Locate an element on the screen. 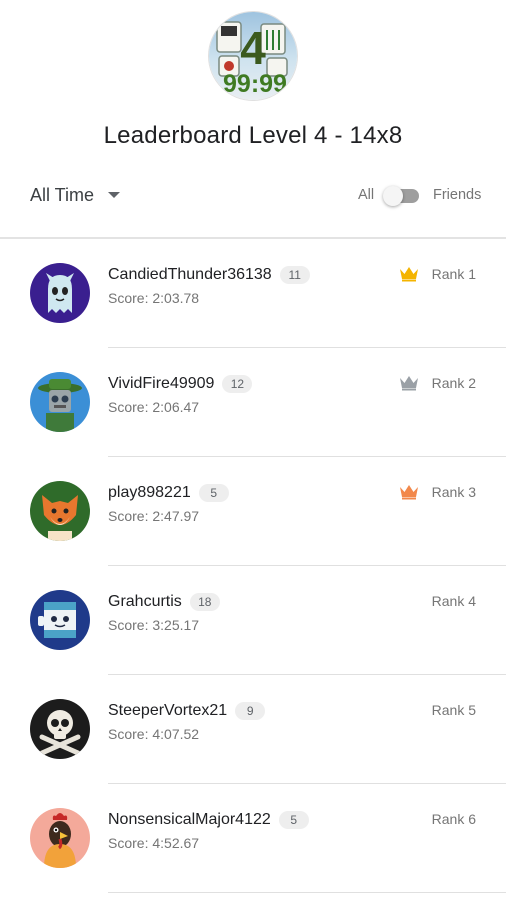 This screenshot has width=506, height=900. rooster-avatar-icon is located at coordinates (60, 838).